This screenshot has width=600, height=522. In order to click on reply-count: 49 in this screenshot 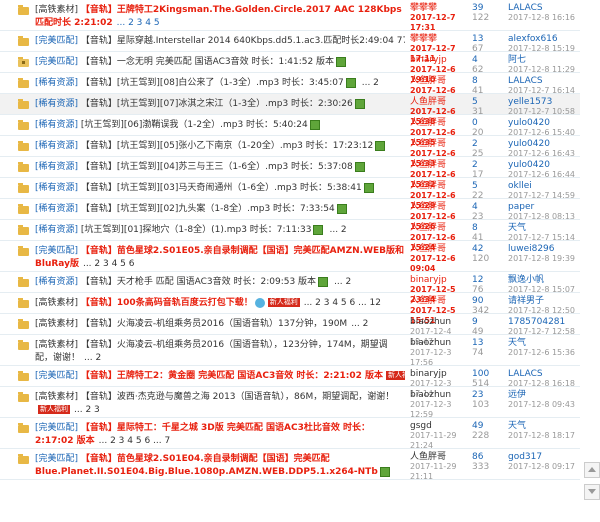, I will do `click(487, 426)`.